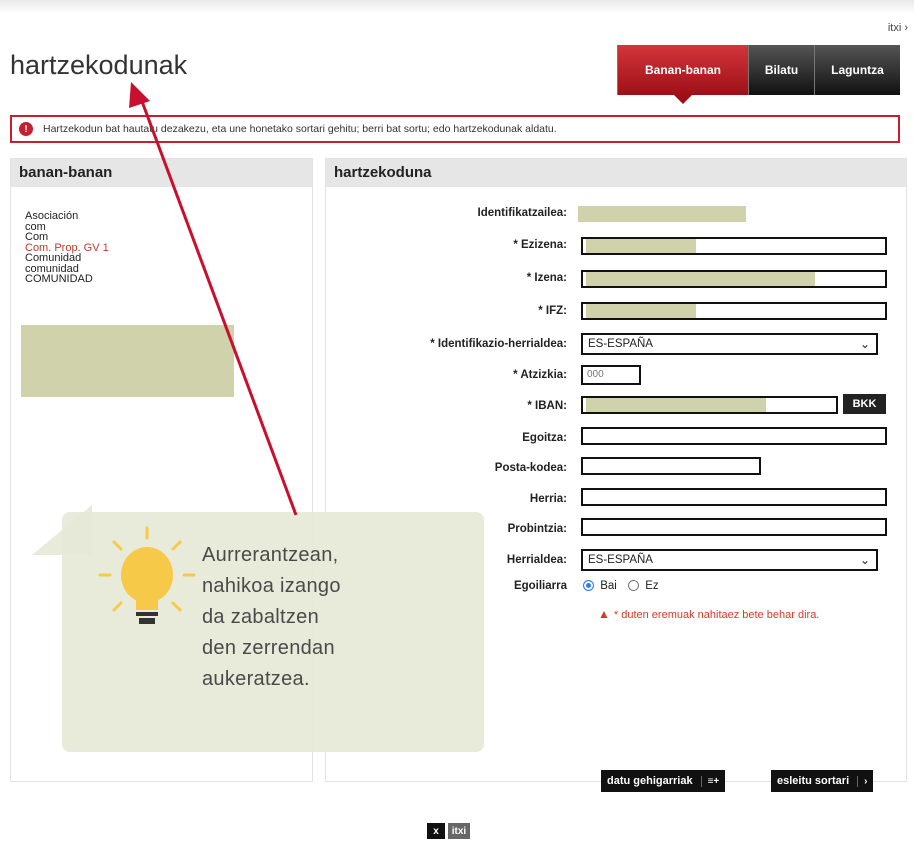 The height and width of the screenshot is (864, 914). What do you see at coordinates (67, 237) in the screenshot?
I see `list-item: Com` at bounding box center [67, 237].